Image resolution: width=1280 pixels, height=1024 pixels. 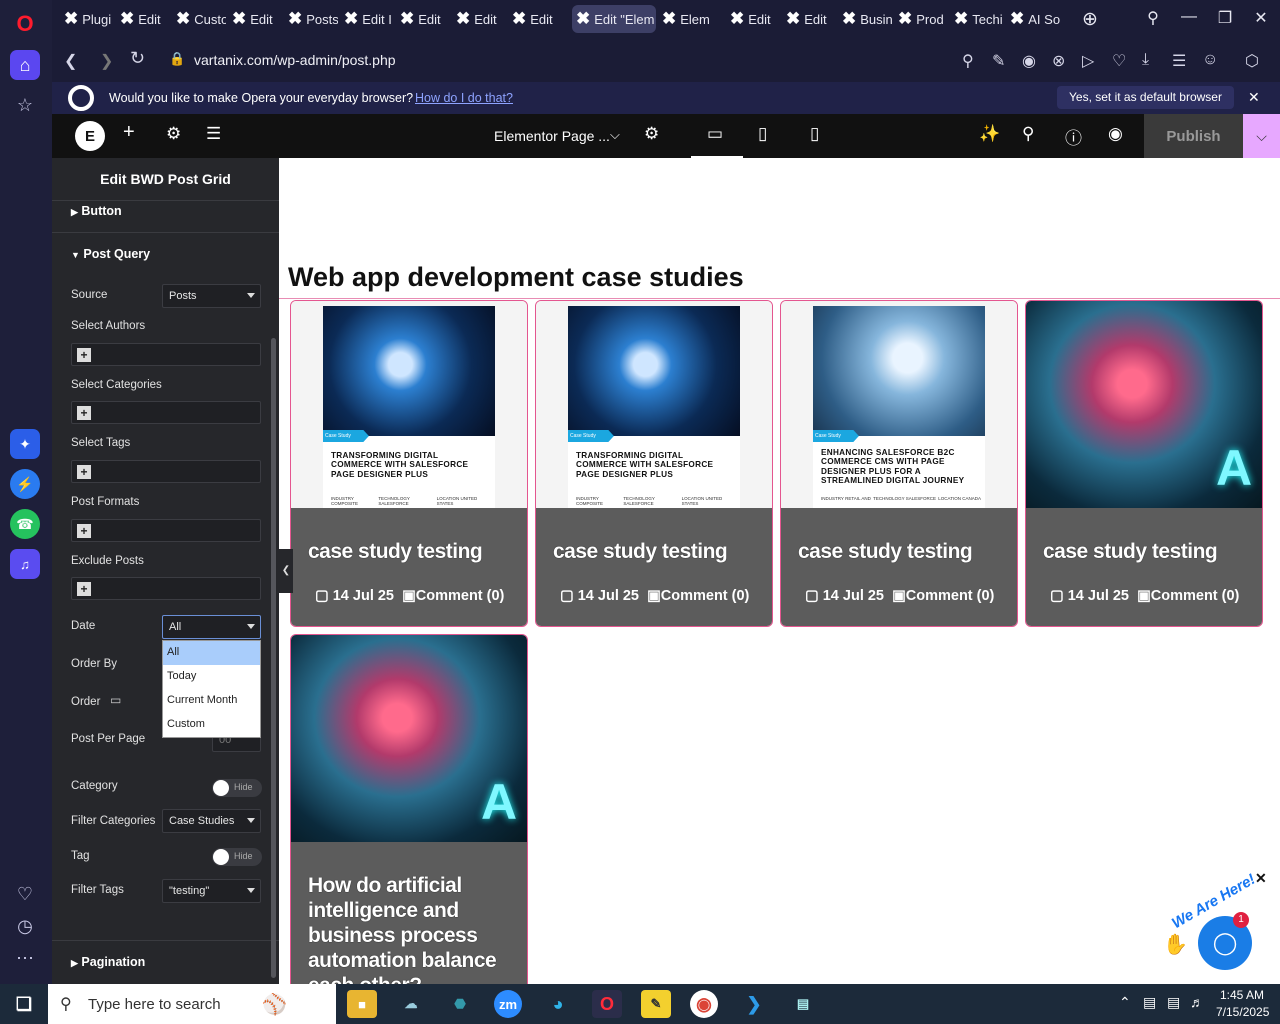 What do you see at coordinates (1254, 97) in the screenshot?
I see `dismiss-icon: ✕` at bounding box center [1254, 97].